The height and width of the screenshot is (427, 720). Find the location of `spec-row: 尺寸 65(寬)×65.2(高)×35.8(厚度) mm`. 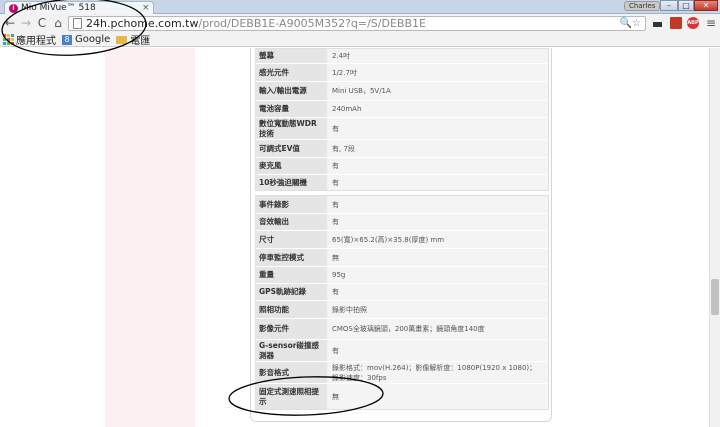

spec-row: 尺寸 65(寬)×65.2(高)×35.8(厚度) mm is located at coordinates (402, 240).